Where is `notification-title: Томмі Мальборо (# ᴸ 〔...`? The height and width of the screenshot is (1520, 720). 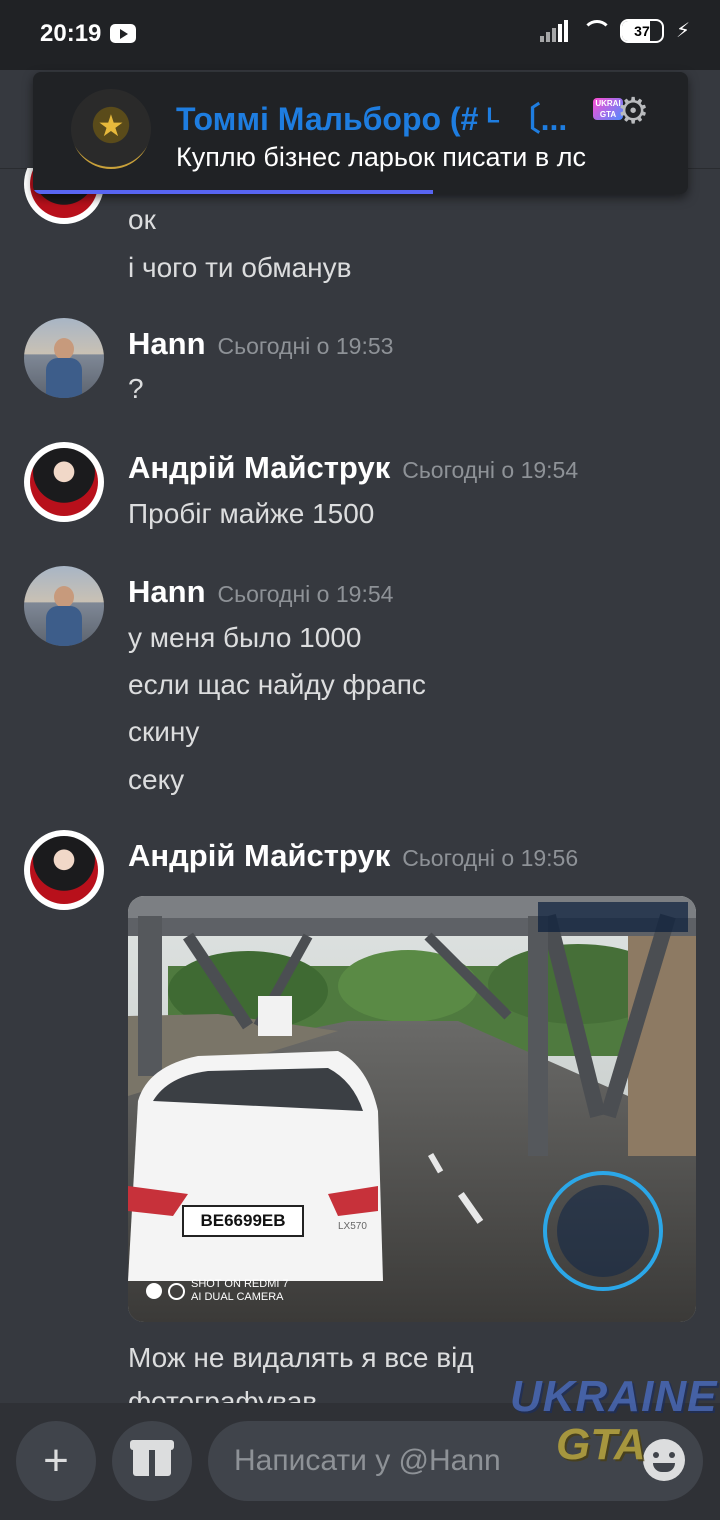 notification-title: Томмі Мальборо (# ᴸ 〔... is located at coordinates (372, 119).